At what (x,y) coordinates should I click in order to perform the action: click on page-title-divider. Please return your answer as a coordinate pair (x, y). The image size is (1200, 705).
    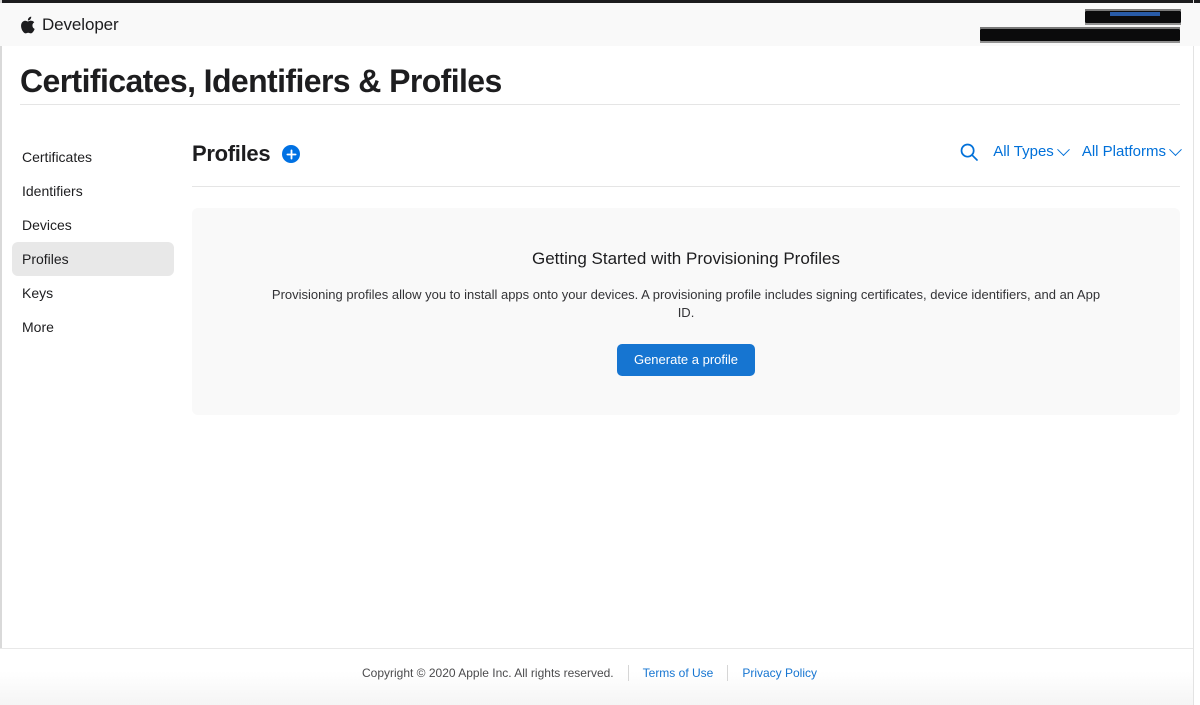
    Looking at the image, I should click on (600, 104).